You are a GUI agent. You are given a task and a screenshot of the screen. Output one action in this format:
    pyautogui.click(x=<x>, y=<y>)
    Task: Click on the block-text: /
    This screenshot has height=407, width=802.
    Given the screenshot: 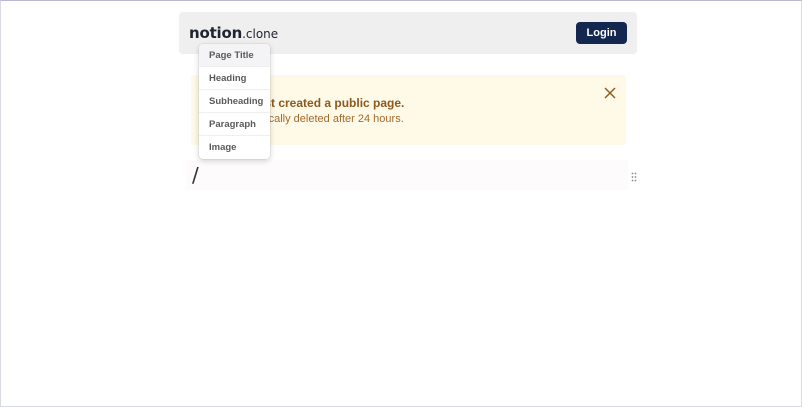 What is the action you would take?
    pyautogui.click(x=195, y=175)
    